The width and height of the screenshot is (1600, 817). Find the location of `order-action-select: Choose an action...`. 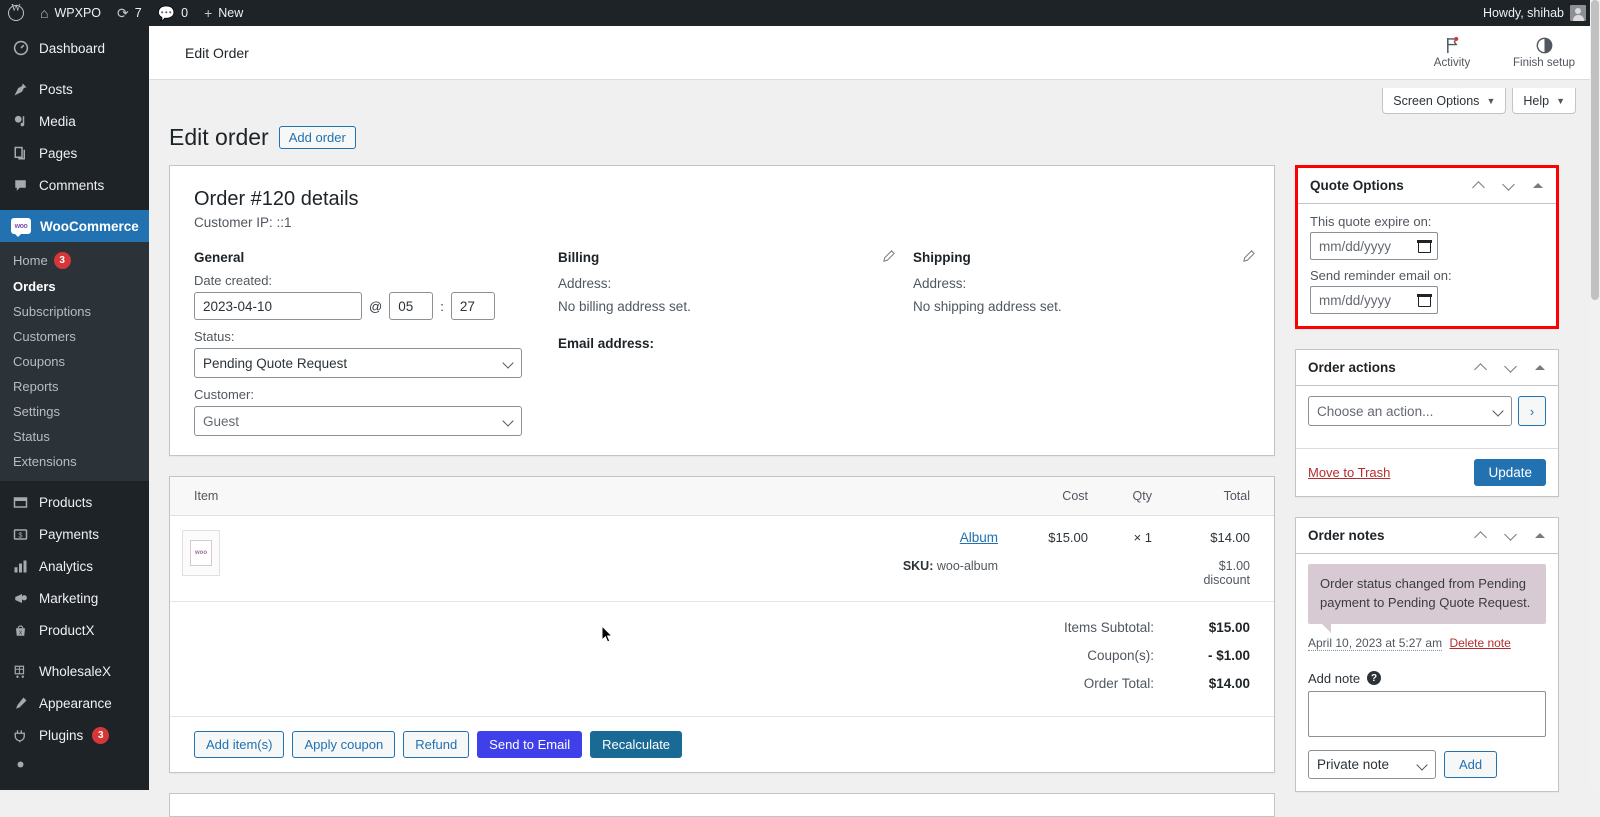

order-action-select: Choose an action... is located at coordinates (1410, 411).